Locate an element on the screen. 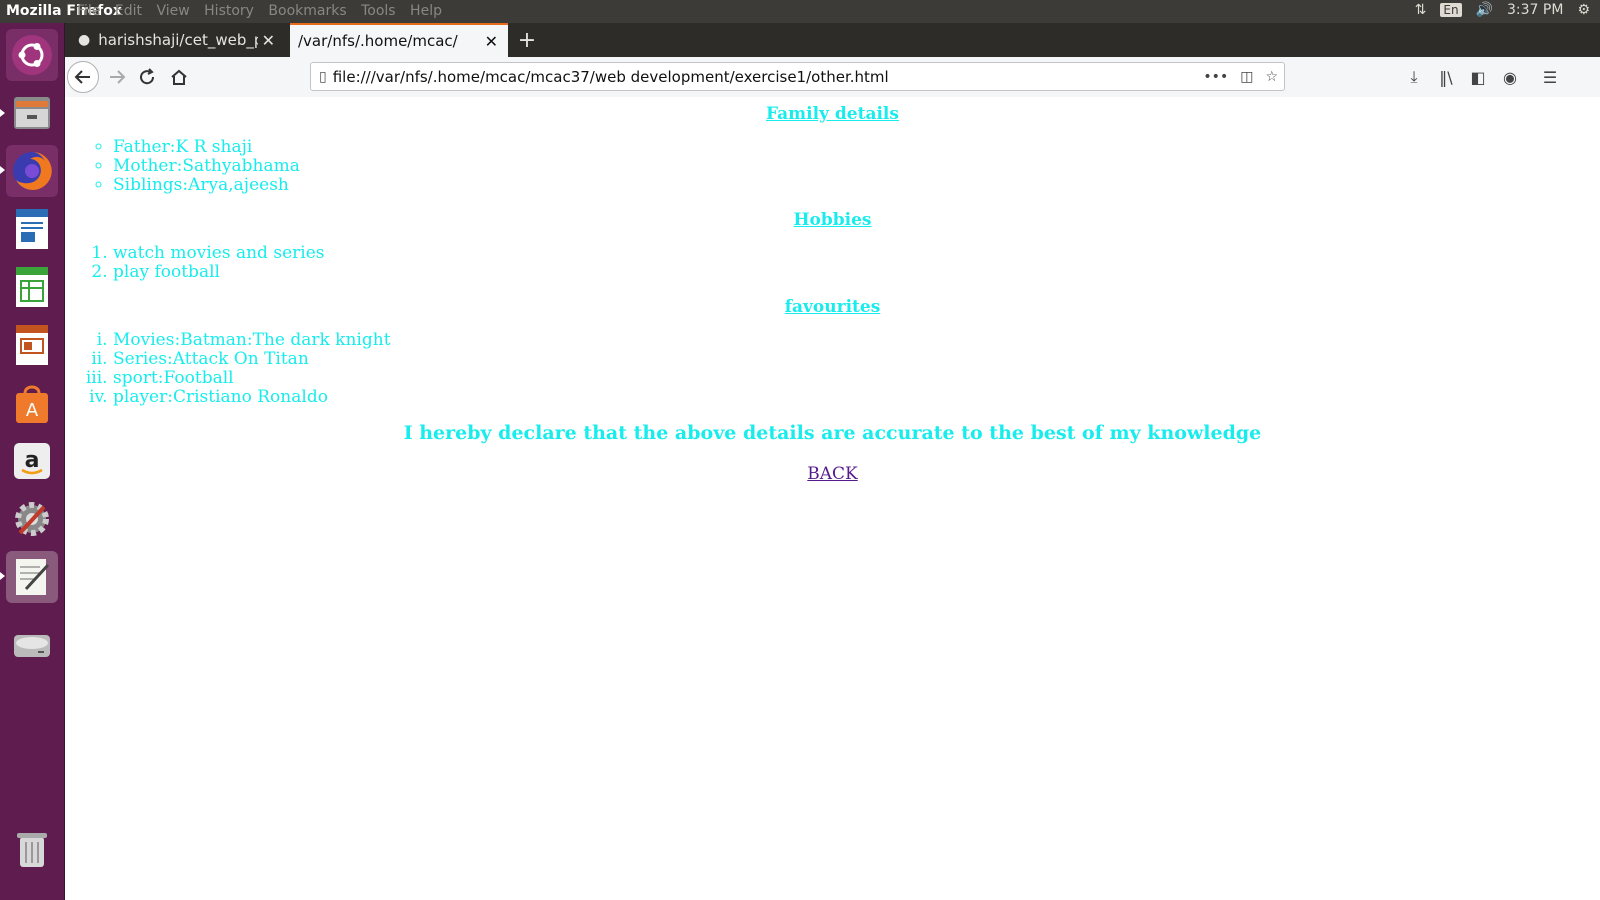 Image resolution: width=1600 pixels, height=900 pixels. back-link-container: BACK is located at coordinates (832, 474).